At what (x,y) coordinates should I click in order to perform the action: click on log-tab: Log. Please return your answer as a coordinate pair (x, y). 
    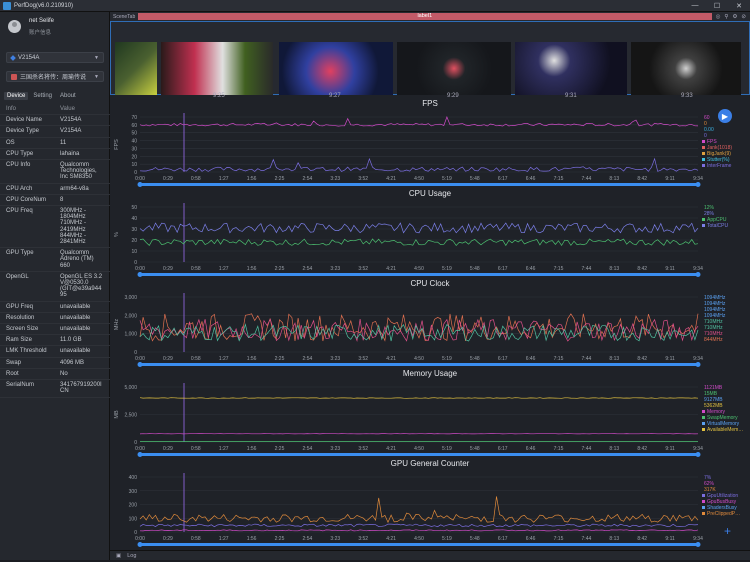
    Looking at the image, I should click on (131, 556).